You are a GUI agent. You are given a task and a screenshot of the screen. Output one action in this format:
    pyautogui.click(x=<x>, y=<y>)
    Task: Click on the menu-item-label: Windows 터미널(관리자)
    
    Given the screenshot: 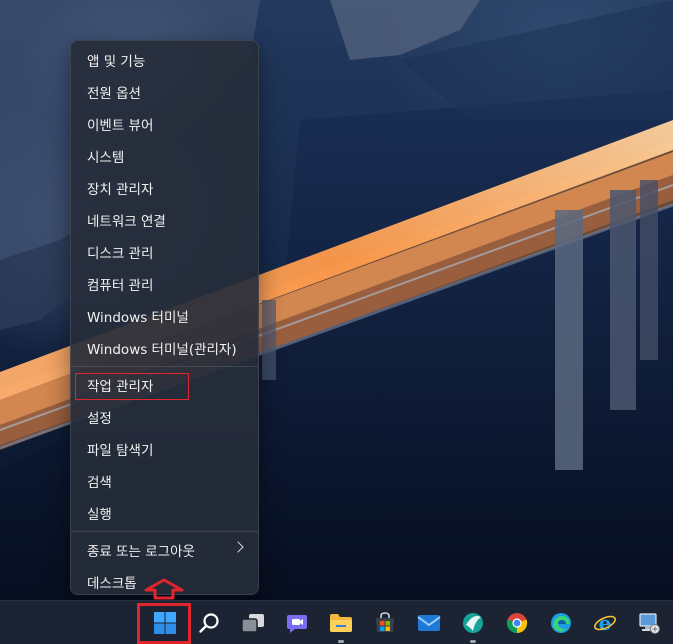 What is the action you would take?
    pyautogui.click(x=162, y=350)
    